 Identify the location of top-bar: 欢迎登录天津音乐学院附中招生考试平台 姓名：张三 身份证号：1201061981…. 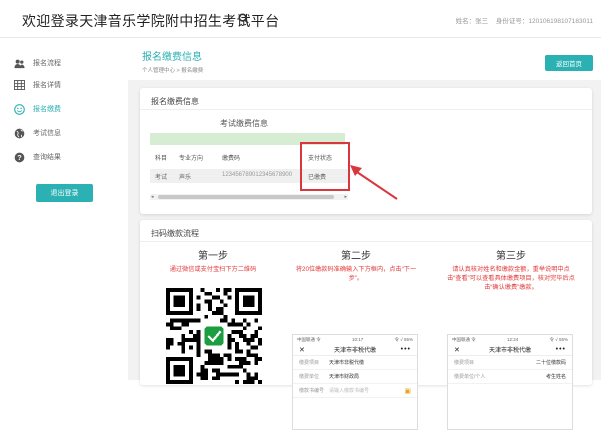
(300, 19).